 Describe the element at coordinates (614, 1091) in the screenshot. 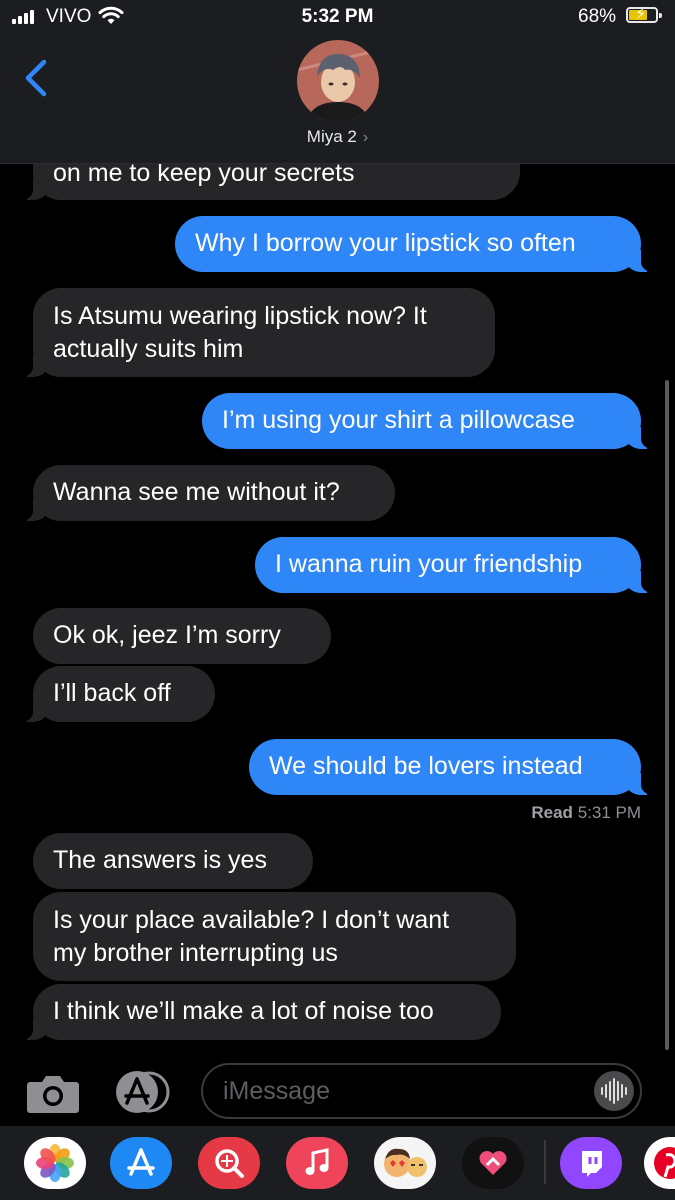

I see `audio-message-icon` at that location.